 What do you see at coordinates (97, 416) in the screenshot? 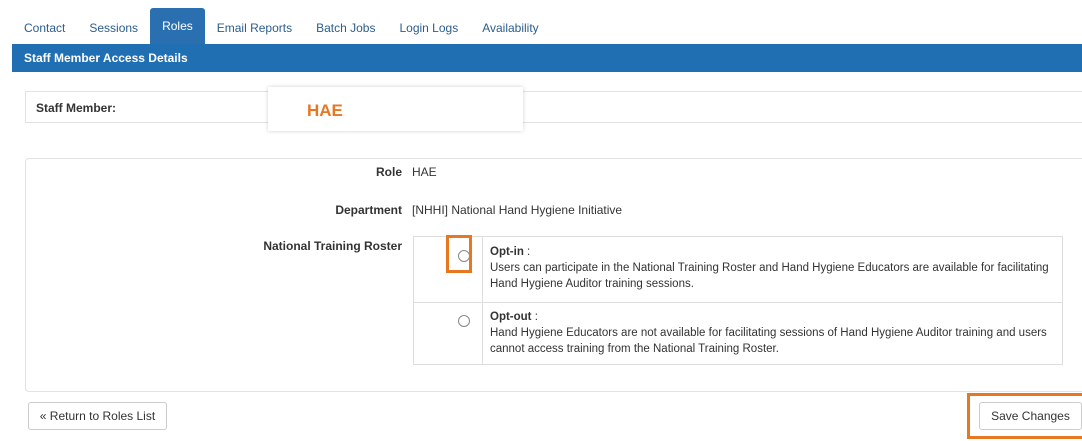
I see `return-to-roles-button: « Return to Roles List` at bounding box center [97, 416].